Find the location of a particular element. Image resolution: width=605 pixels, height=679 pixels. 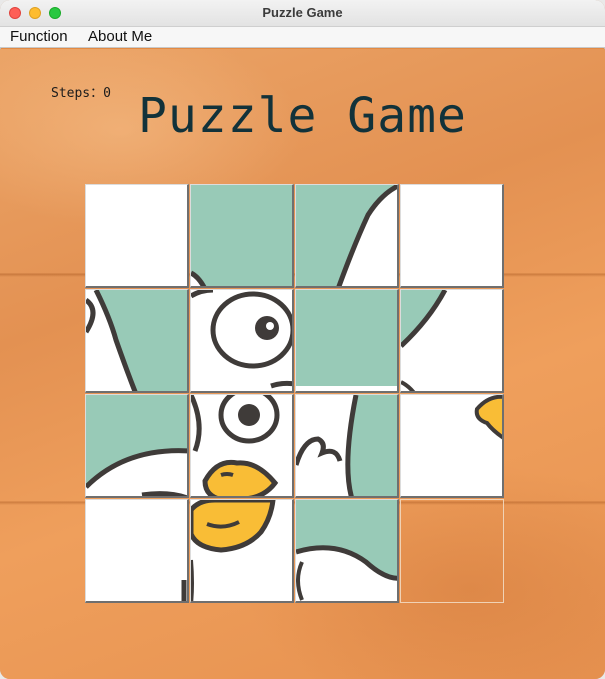

title-bar: Puzzle Game is located at coordinates (302, 13).